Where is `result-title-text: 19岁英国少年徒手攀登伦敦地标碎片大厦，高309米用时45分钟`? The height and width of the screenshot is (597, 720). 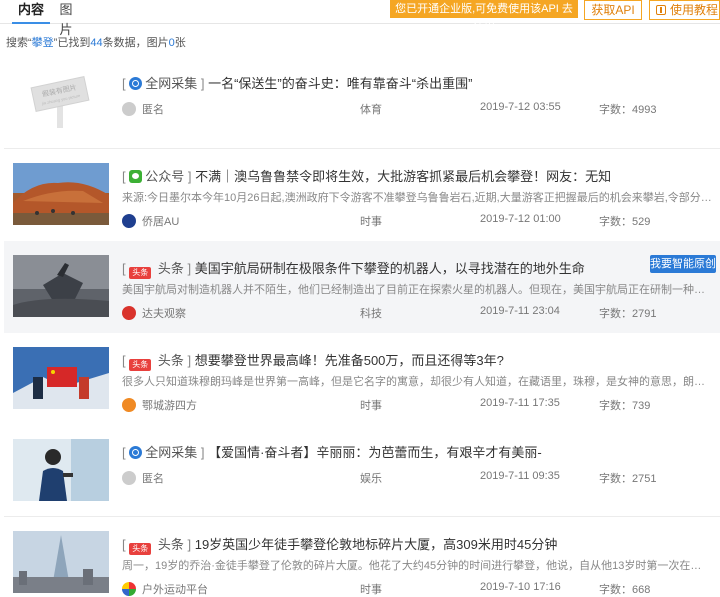 result-title-text: 19岁英国少年徒手攀登伦敦地标碎片大厦，高309米用时45分钟 is located at coordinates (376, 544).